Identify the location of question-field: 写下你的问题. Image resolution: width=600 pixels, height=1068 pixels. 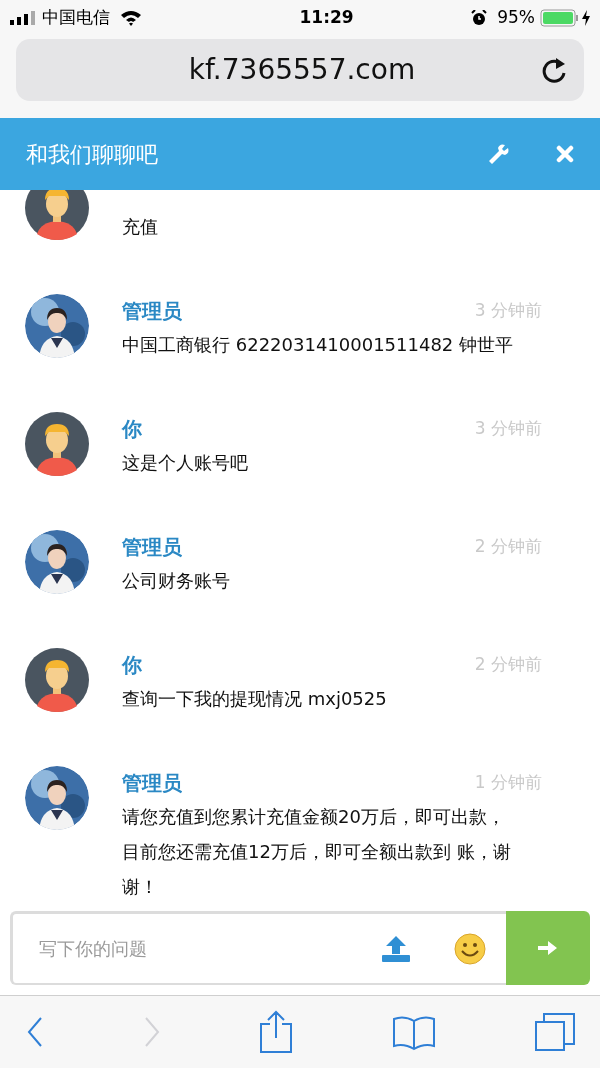
(258, 948).